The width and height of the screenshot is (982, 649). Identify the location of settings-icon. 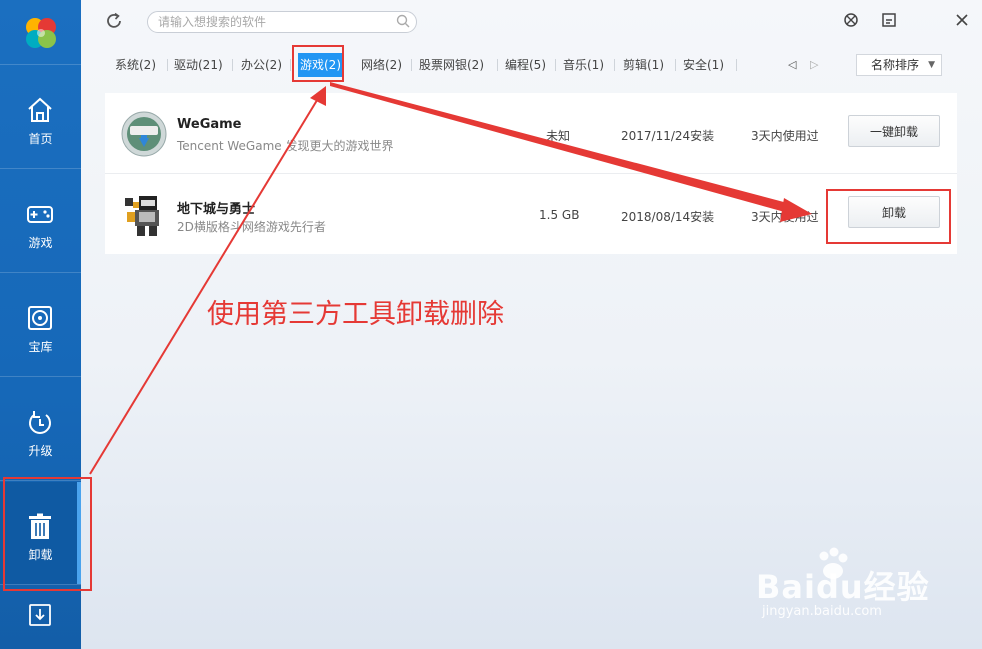
(851, 20).